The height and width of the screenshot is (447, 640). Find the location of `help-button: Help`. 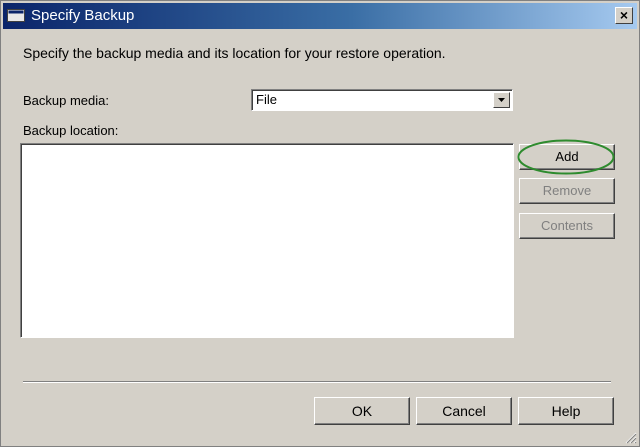

help-button: Help is located at coordinates (566, 411).